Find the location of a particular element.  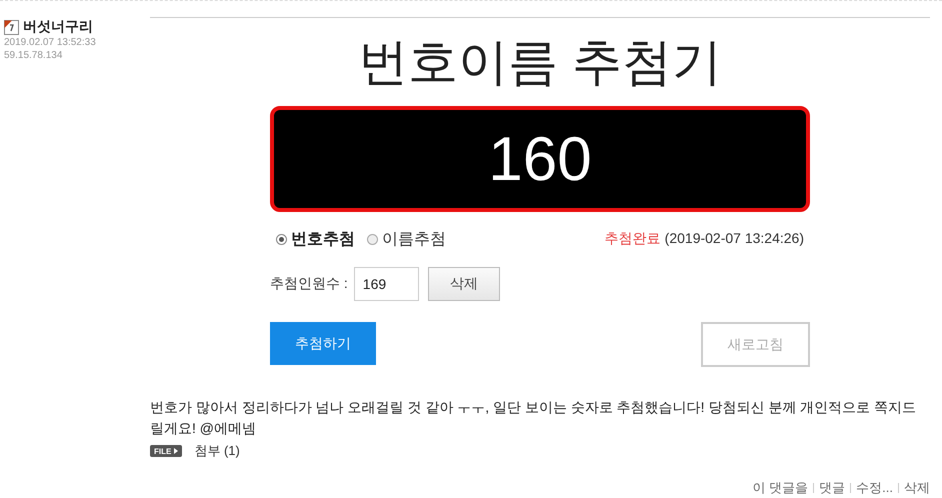

comment-text: 번호가 많아서 정리하다가 넘나 오래걸릴 것 같아 ㅜㅜ, 일단 보이는 숫자로 추첨했습니다! 당첨되신 분께 개인적으로 쪽지드릴게요! @에메넴 is located at coordinates (534, 418).